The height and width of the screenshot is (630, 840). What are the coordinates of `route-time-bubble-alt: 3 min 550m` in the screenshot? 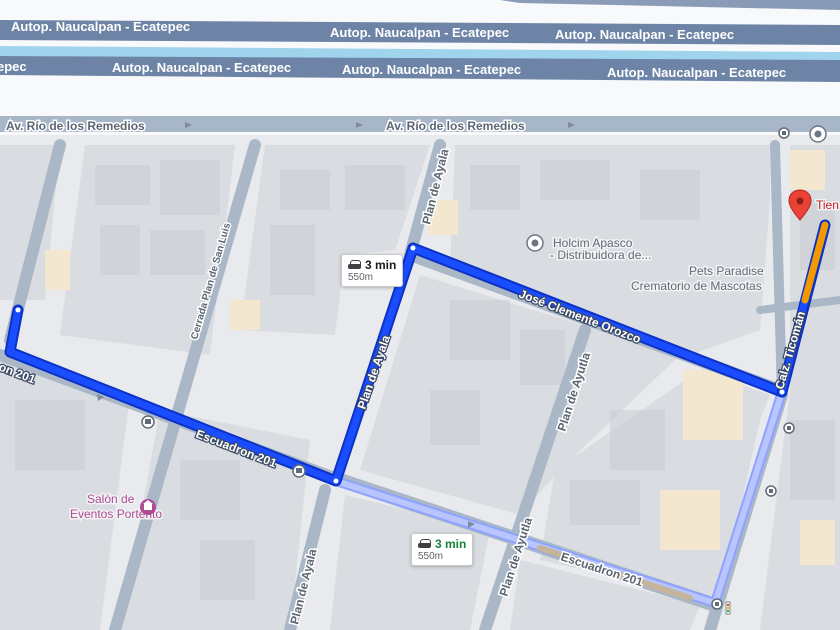 It's located at (442, 549).